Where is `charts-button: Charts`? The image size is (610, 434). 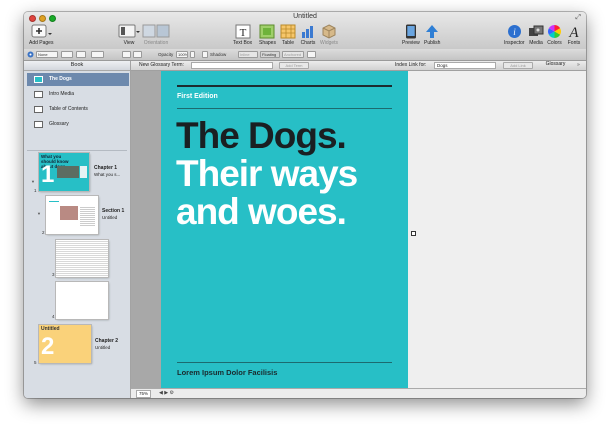 charts-button: Charts is located at coordinates (308, 35).